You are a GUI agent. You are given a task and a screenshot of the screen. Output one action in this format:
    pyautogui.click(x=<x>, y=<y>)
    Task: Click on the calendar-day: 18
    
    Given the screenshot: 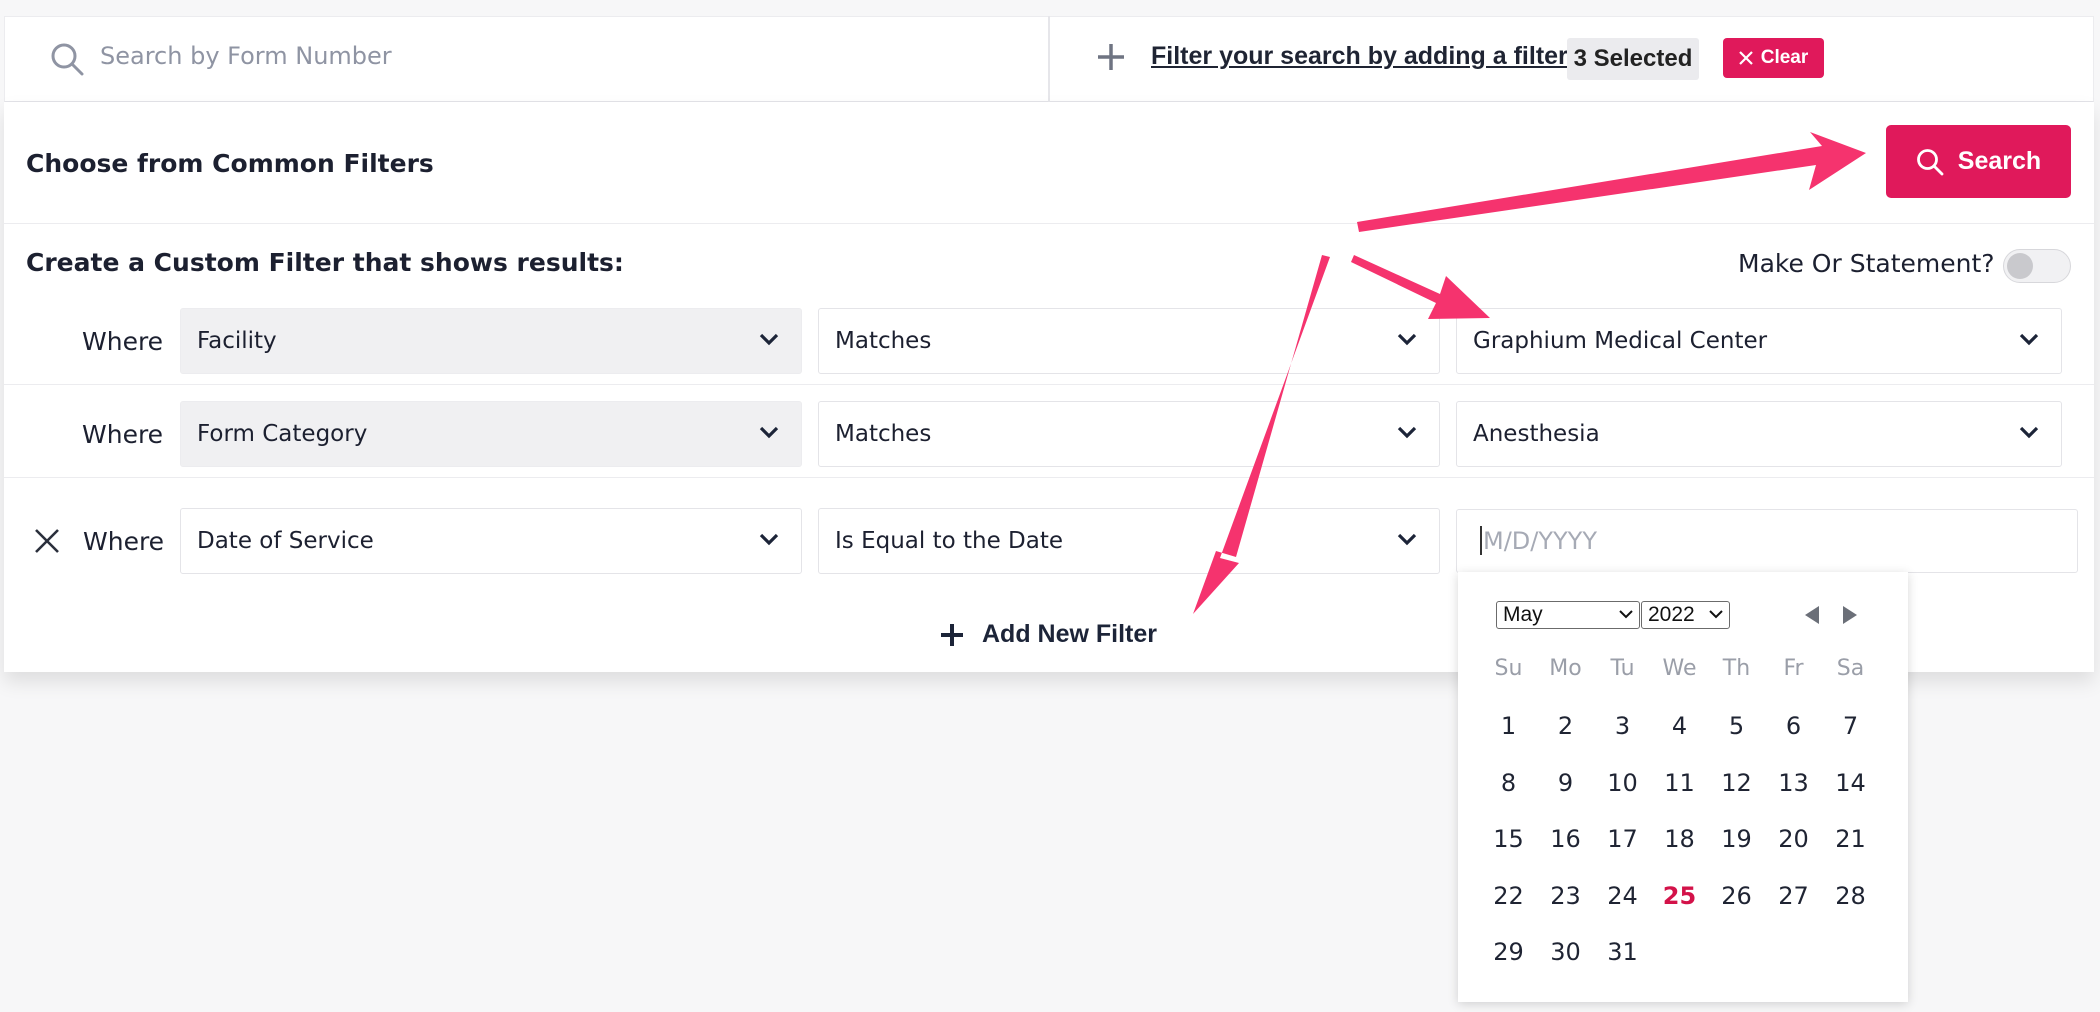 What is the action you would take?
    pyautogui.click(x=1679, y=839)
    